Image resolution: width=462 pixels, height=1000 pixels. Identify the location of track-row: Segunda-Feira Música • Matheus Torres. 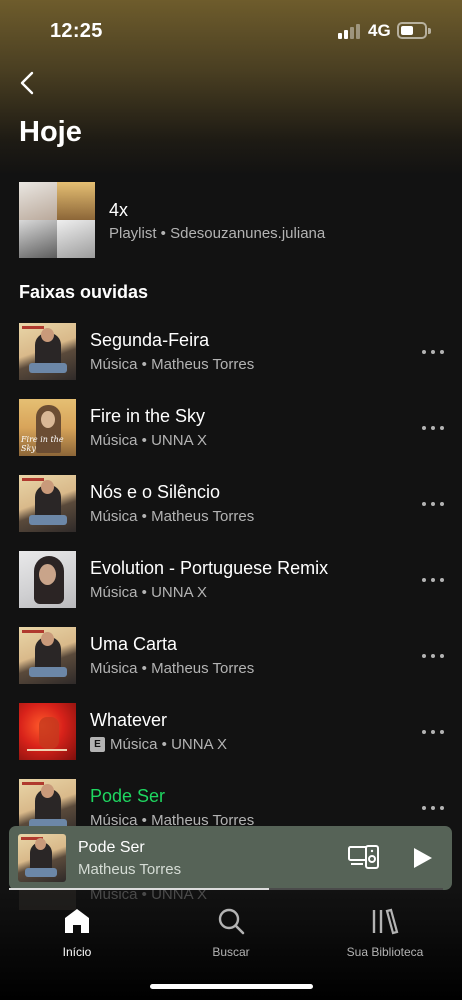
(234, 352).